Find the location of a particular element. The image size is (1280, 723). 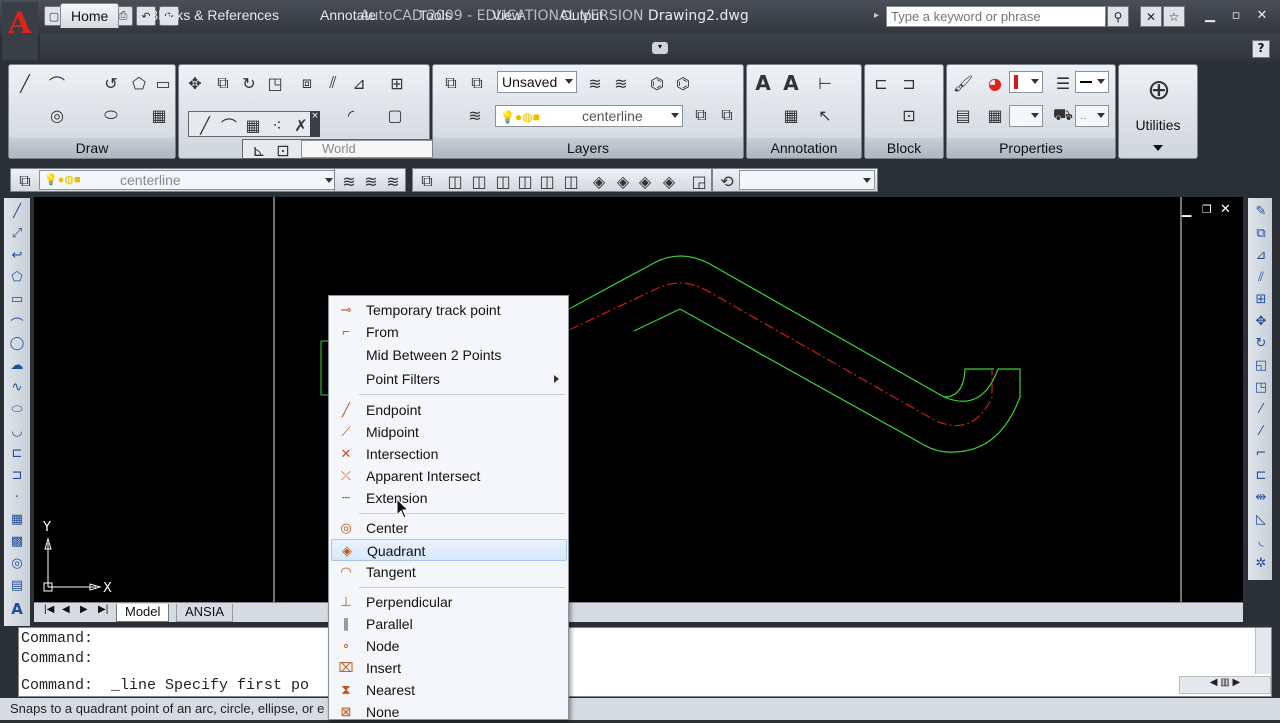

tab-model: Model is located at coordinates (143, 613).